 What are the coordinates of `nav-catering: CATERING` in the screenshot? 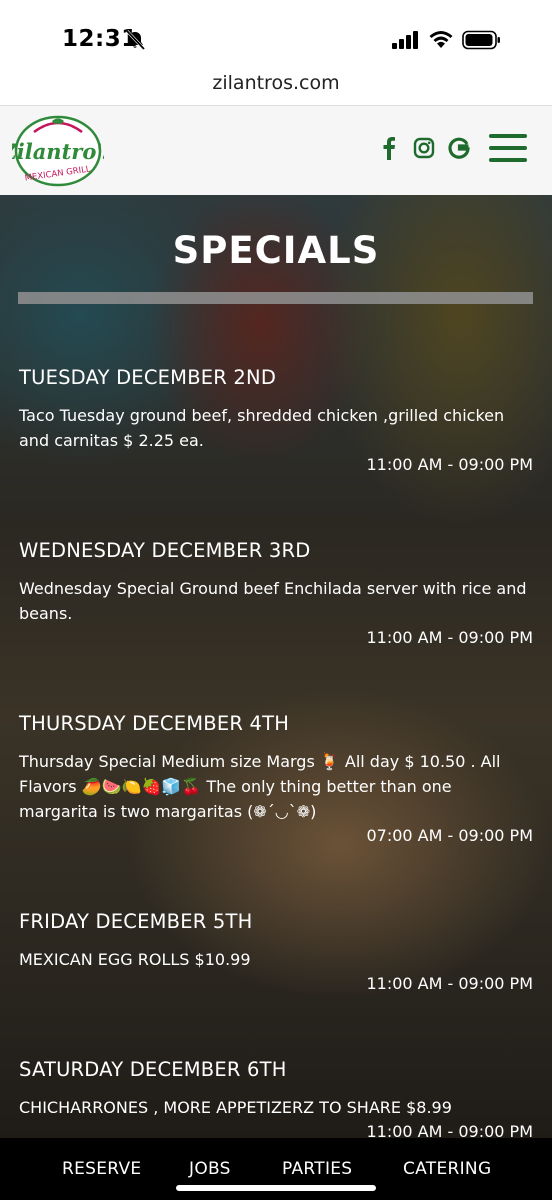 It's located at (447, 1169).